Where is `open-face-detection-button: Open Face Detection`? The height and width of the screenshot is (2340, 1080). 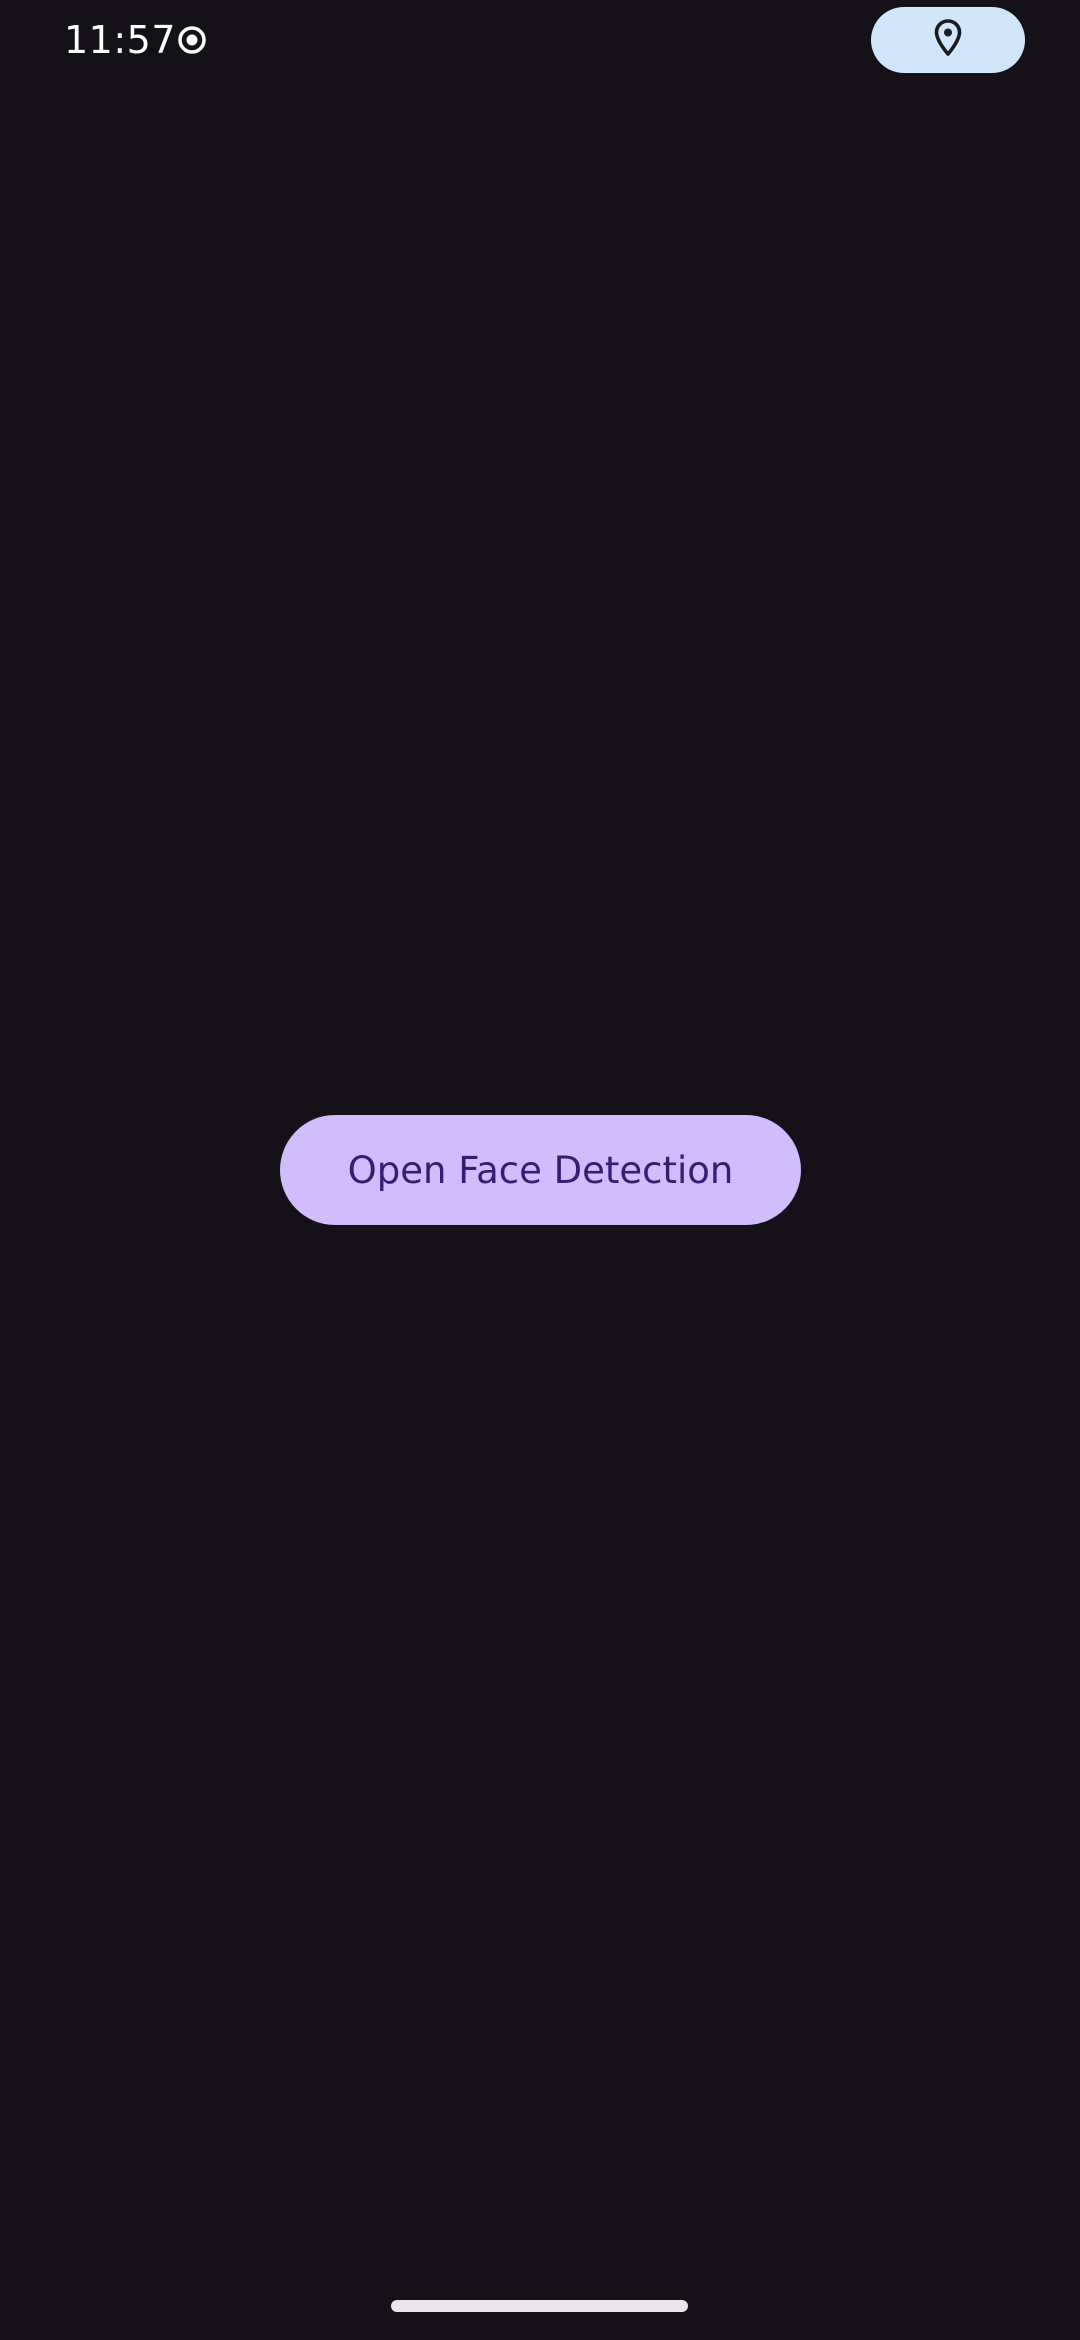
open-face-detection-button: Open Face Detection is located at coordinates (540, 1170).